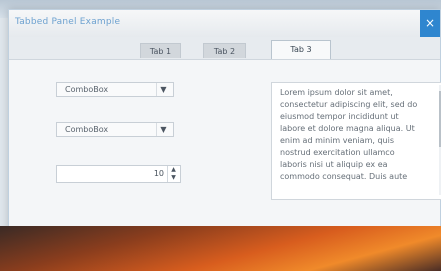 The image size is (441, 271). What do you see at coordinates (87, 89) in the screenshot?
I see `combobox-1-value: ComboBox` at bounding box center [87, 89].